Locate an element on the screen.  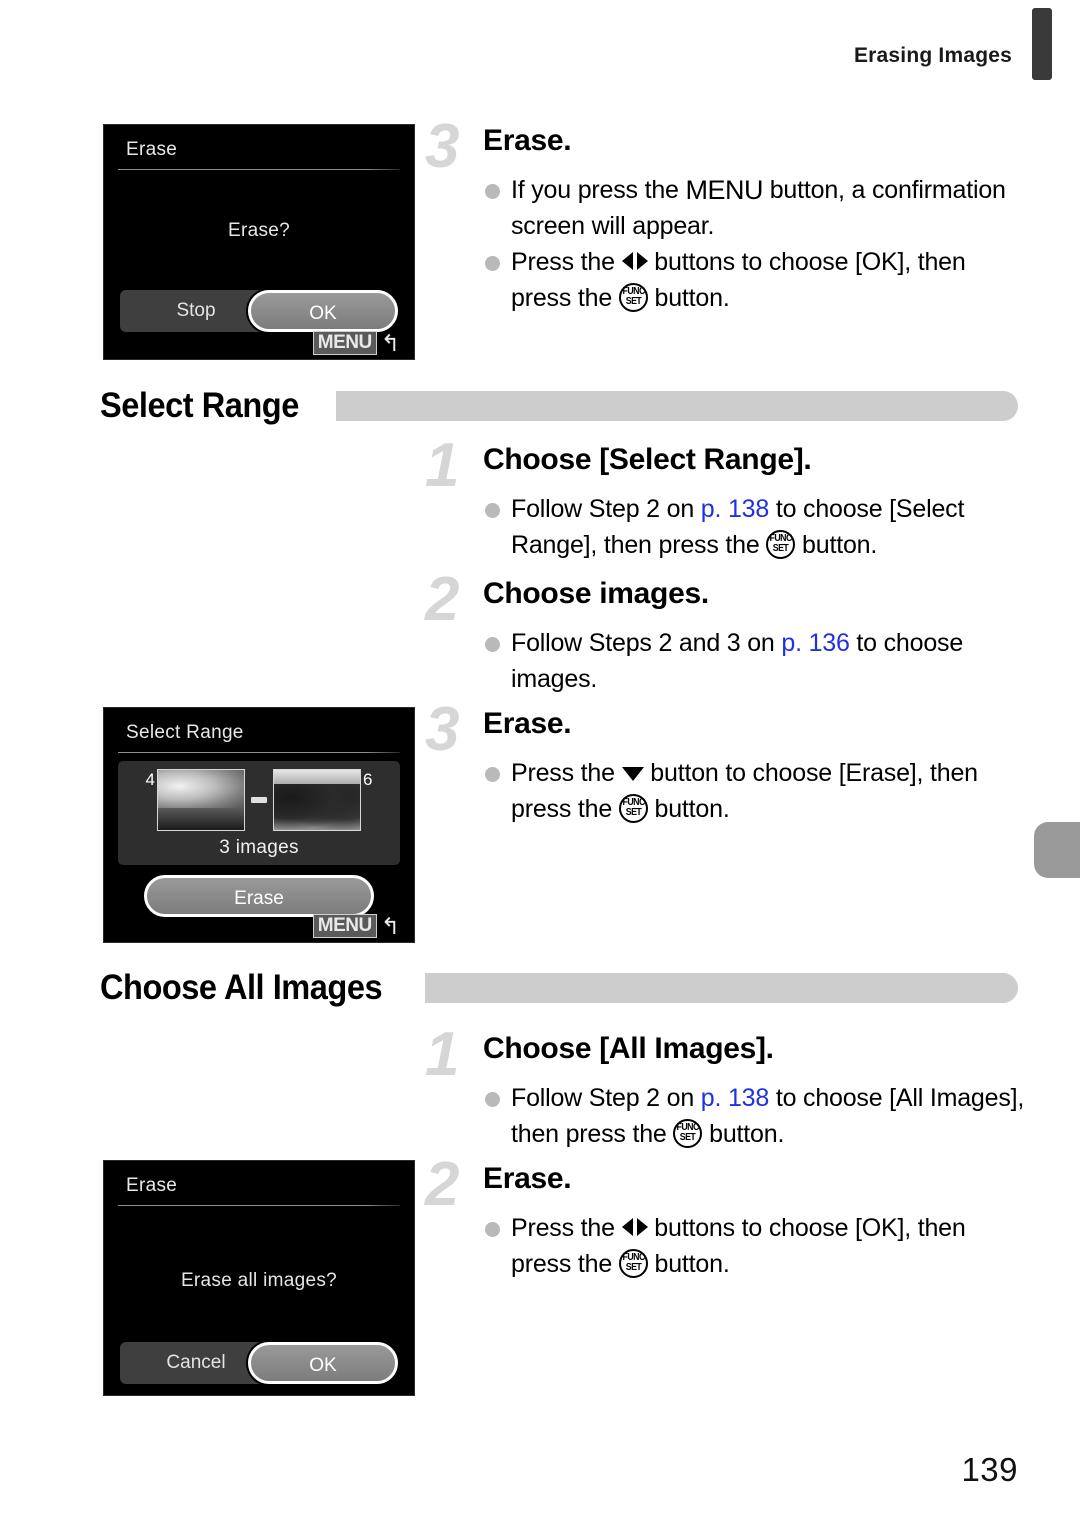
screenshot-erase-all-confirm: Erase Erase all images? Cancel OK is located at coordinates (259, 1278).